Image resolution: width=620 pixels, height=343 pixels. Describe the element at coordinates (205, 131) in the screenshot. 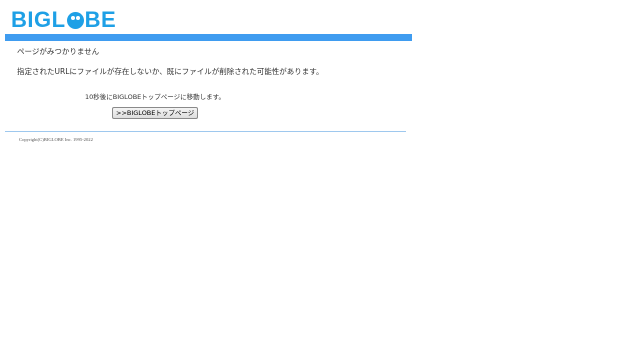

I see `footer-divider` at that location.